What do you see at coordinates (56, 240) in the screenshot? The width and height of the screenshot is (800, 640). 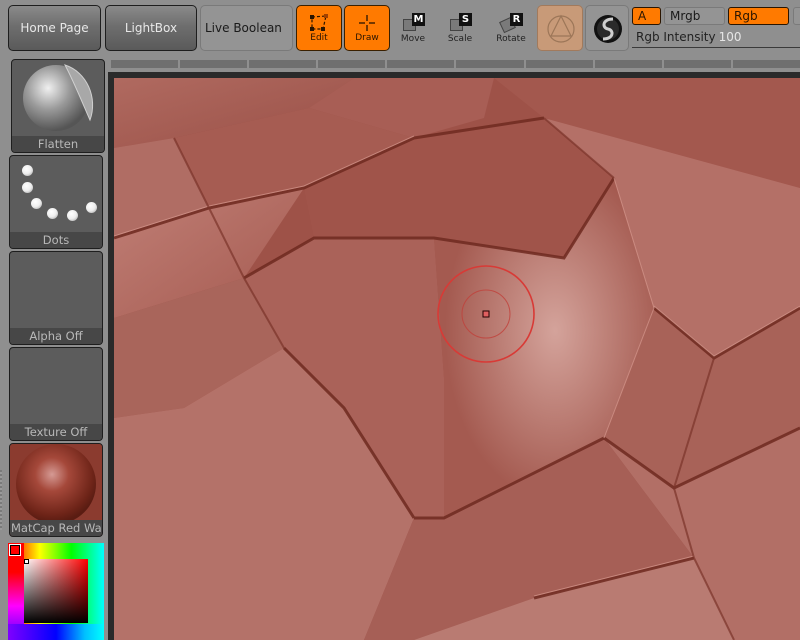 I see `stroke-name: Dots` at bounding box center [56, 240].